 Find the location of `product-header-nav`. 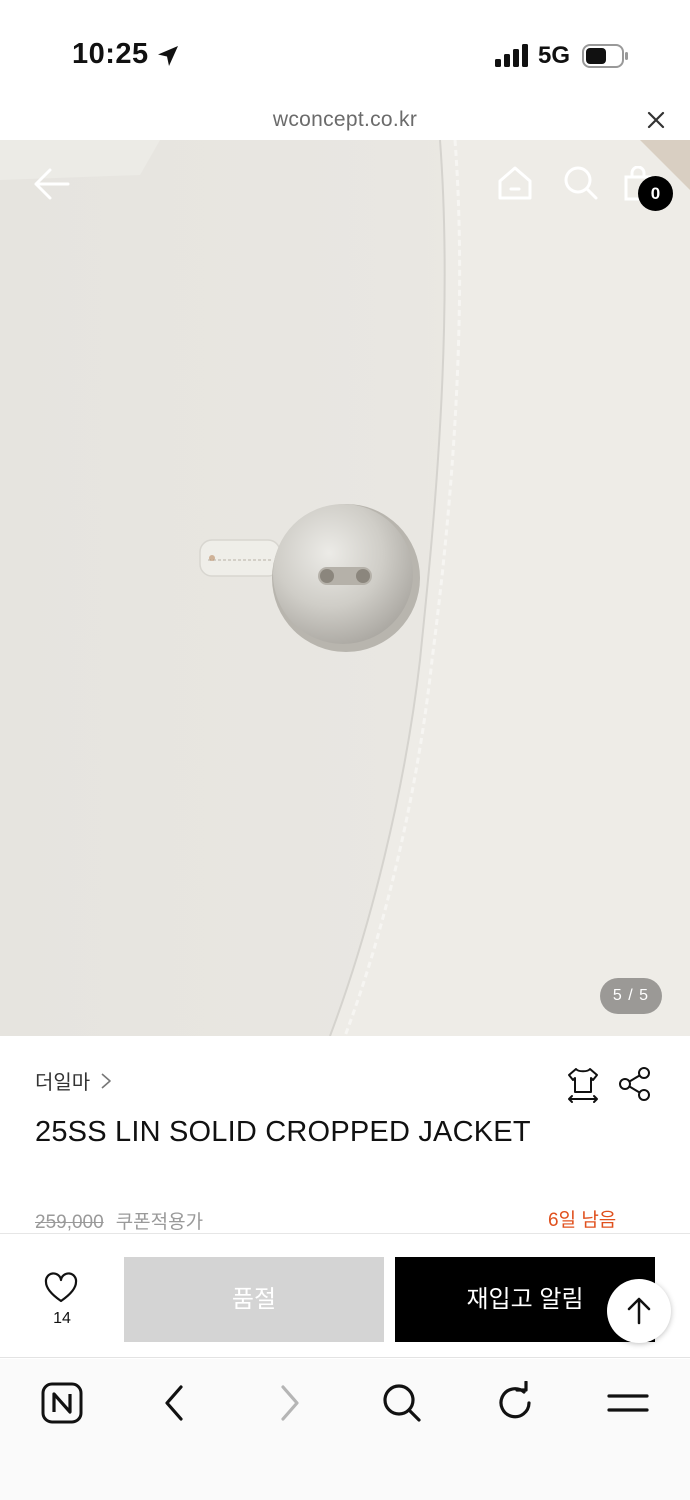

product-header-nav is located at coordinates (345, 185).